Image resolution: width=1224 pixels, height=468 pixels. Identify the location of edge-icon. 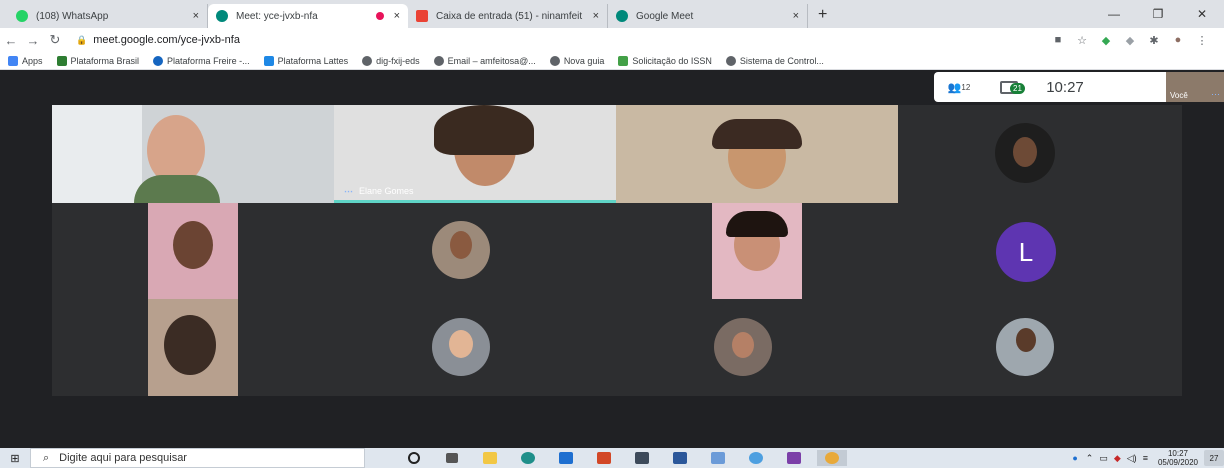
(528, 458).